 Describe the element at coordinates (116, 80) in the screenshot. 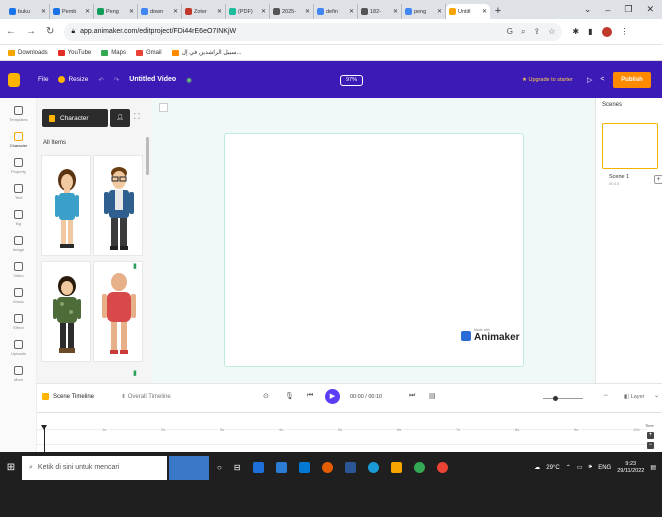

I see `redo-icon: ↷` at that location.